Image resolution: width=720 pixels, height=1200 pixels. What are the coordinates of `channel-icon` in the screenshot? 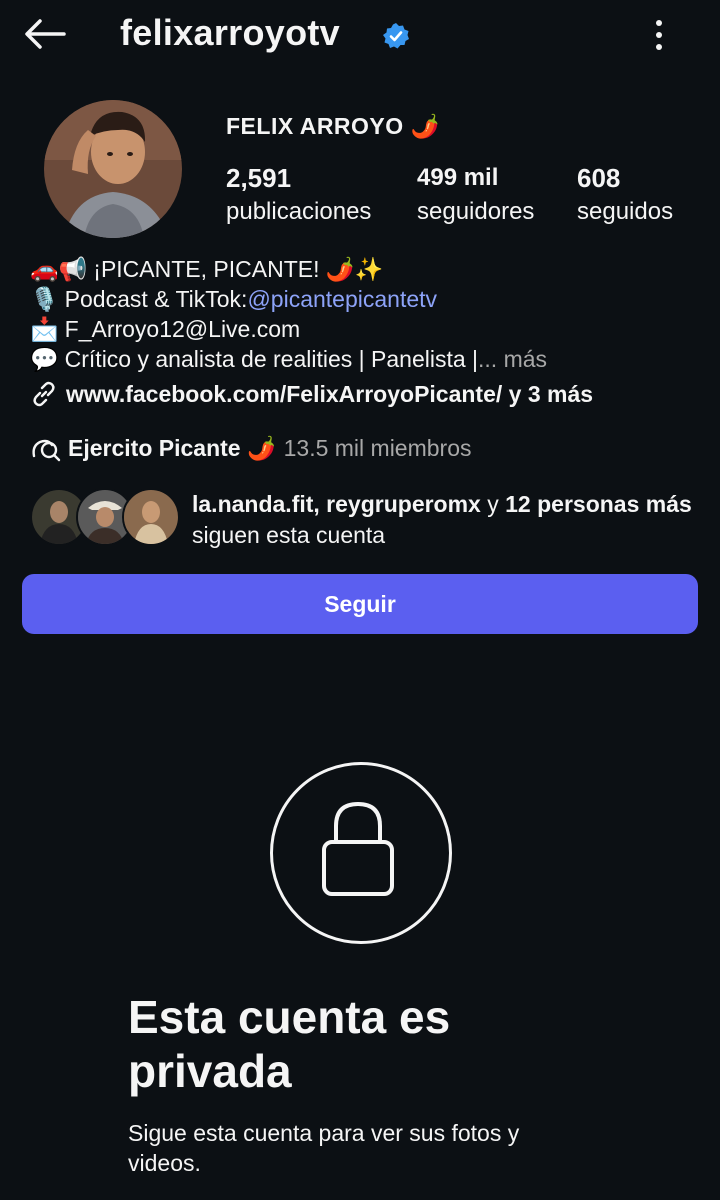 It's located at (46, 450).